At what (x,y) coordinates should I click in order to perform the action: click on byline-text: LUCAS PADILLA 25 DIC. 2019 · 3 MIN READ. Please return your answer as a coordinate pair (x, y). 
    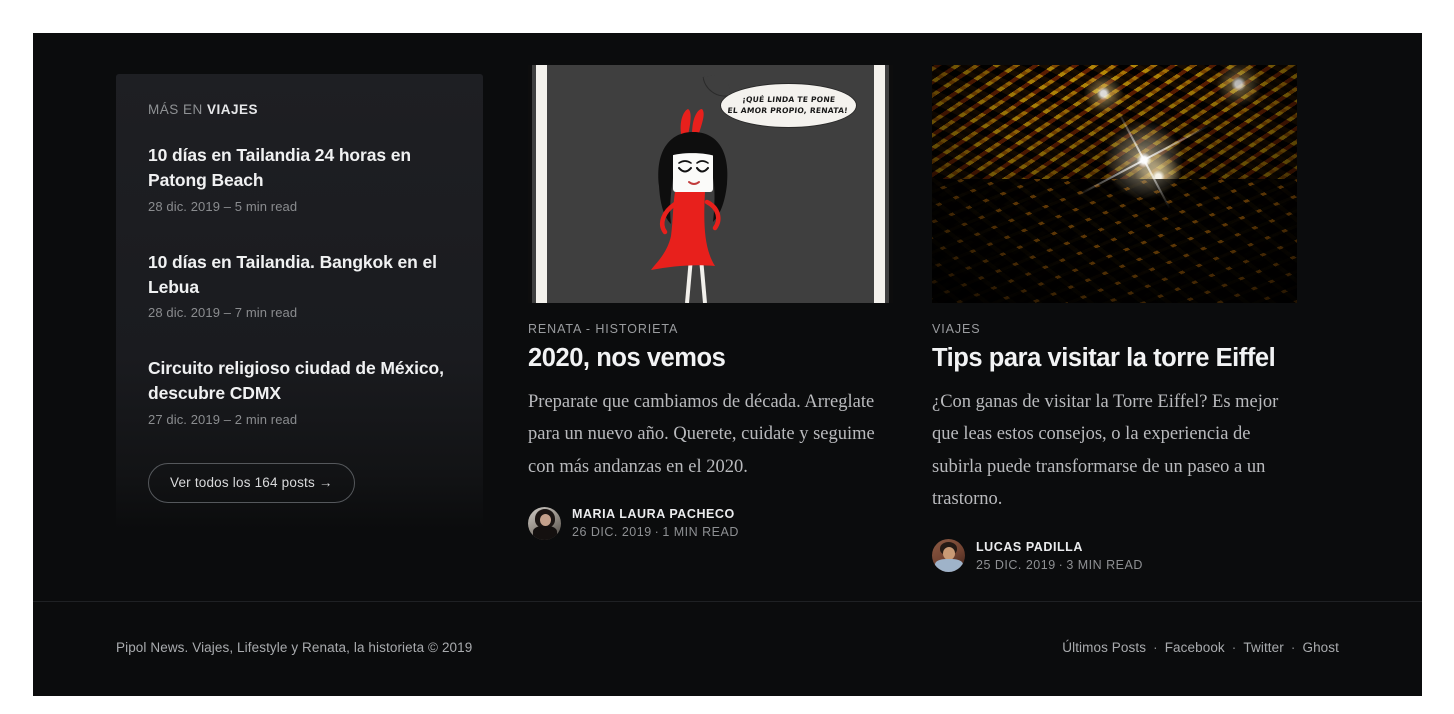
    Looking at the image, I should click on (1059, 556).